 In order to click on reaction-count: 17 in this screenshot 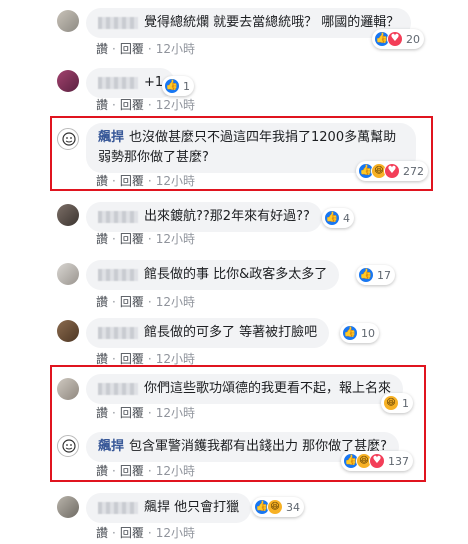, I will do `click(384, 275)`.